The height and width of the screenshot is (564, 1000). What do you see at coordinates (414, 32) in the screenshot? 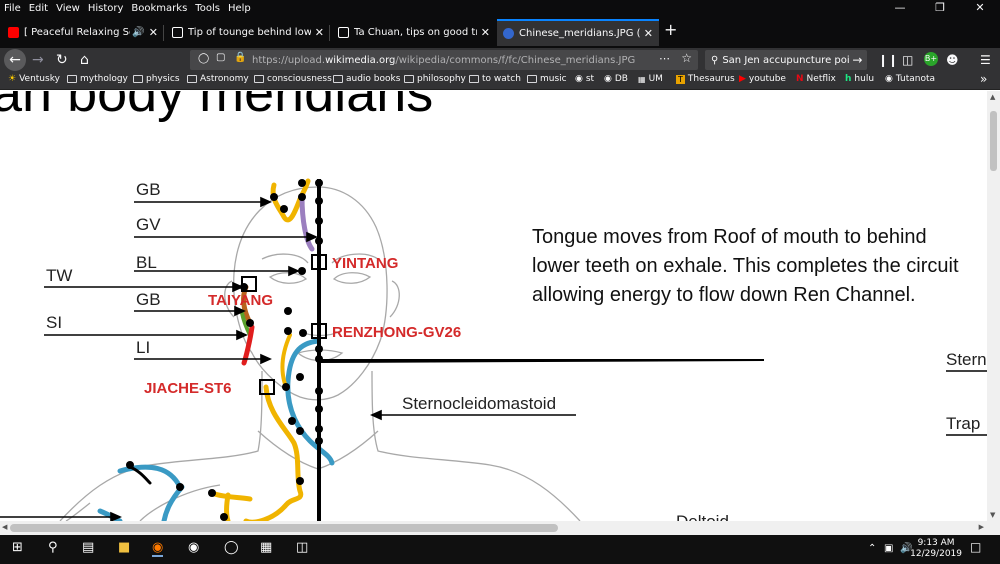
I see `tab-ta-chuan: Ta Chuan, tips on good translati ✕` at bounding box center [414, 32].